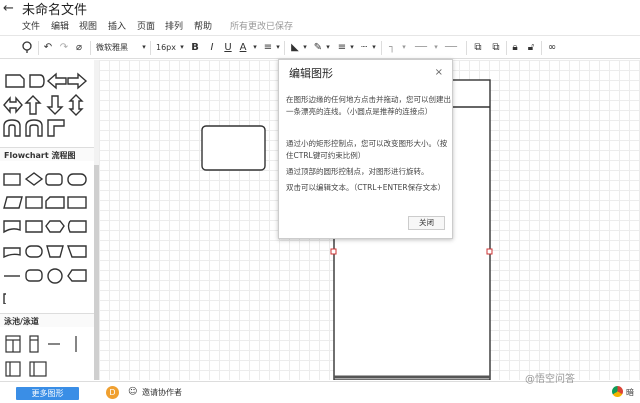 The width and height of the screenshot is (640, 403). Describe the element at coordinates (55, 251) in the screenshot. I see `shape-manual-input` at that location.